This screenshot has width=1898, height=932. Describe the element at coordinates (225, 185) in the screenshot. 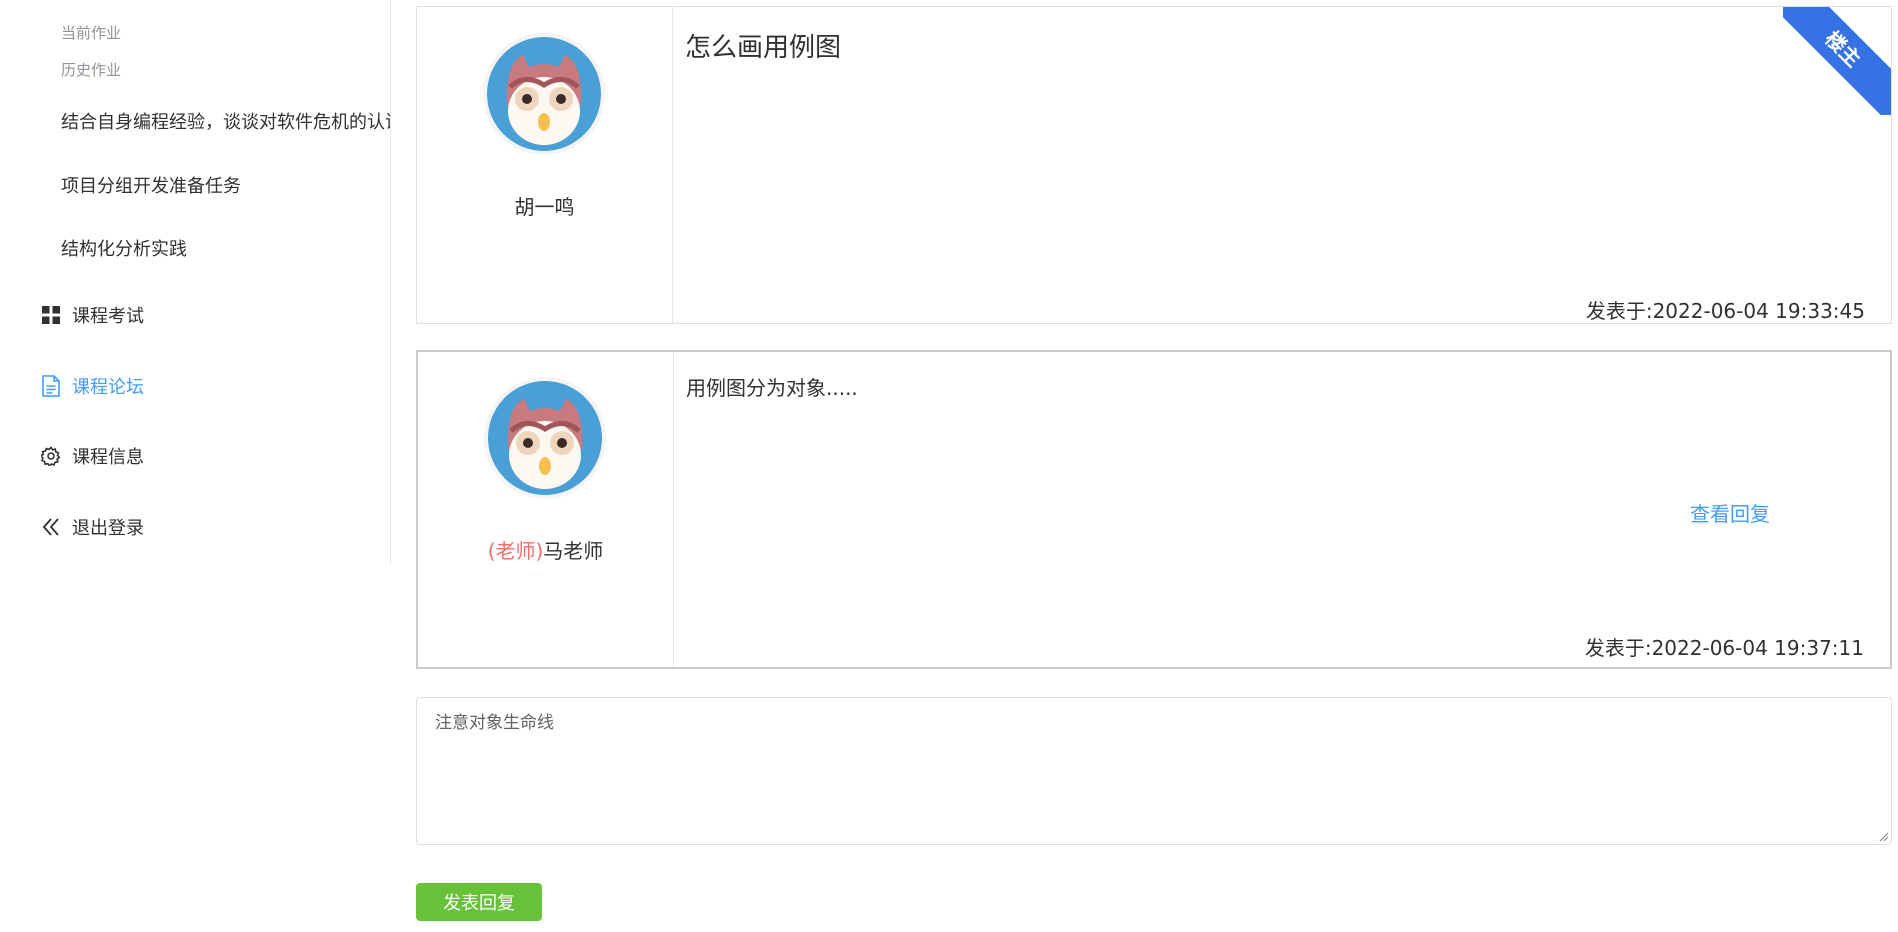

I see `homework-item: 项目分组开发准备任务` at that location.